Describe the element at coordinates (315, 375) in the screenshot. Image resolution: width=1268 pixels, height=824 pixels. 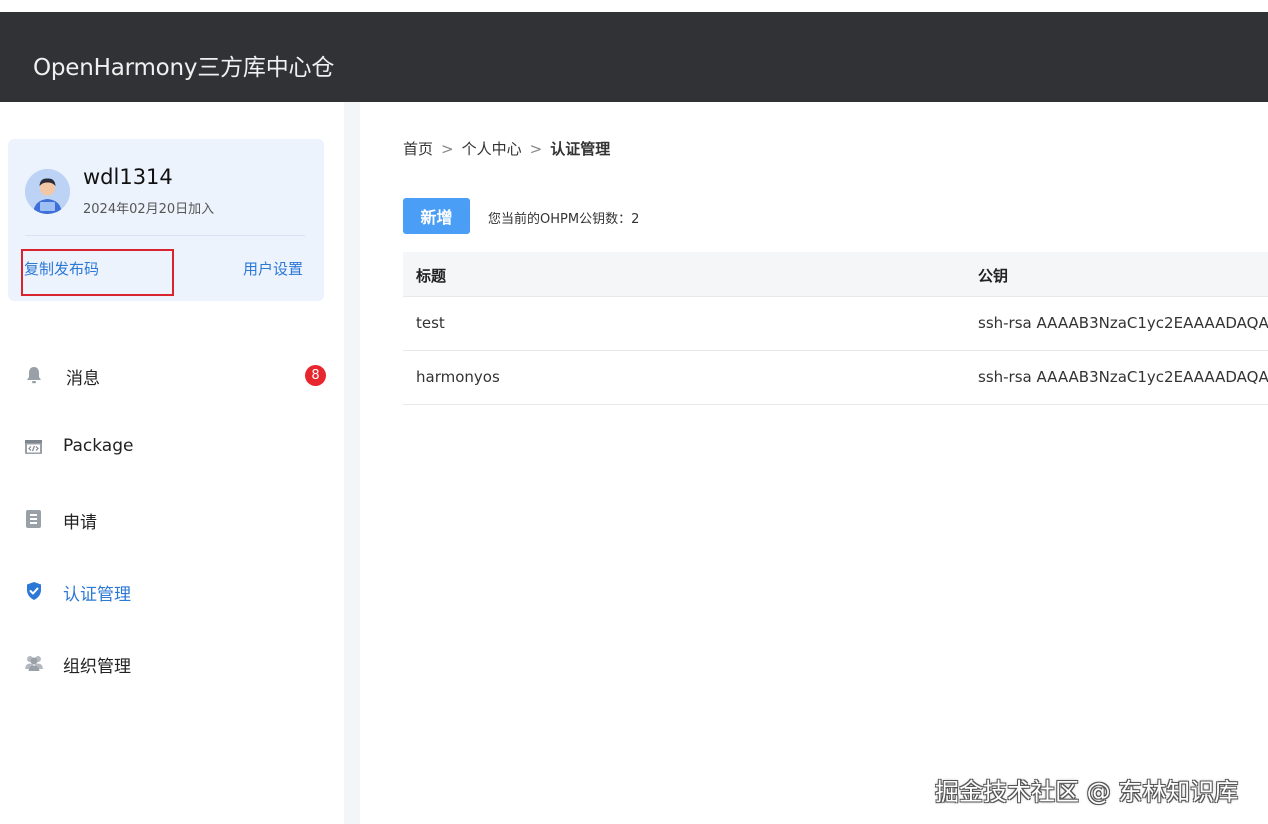
I see `message-count-badge: 8` at that location.